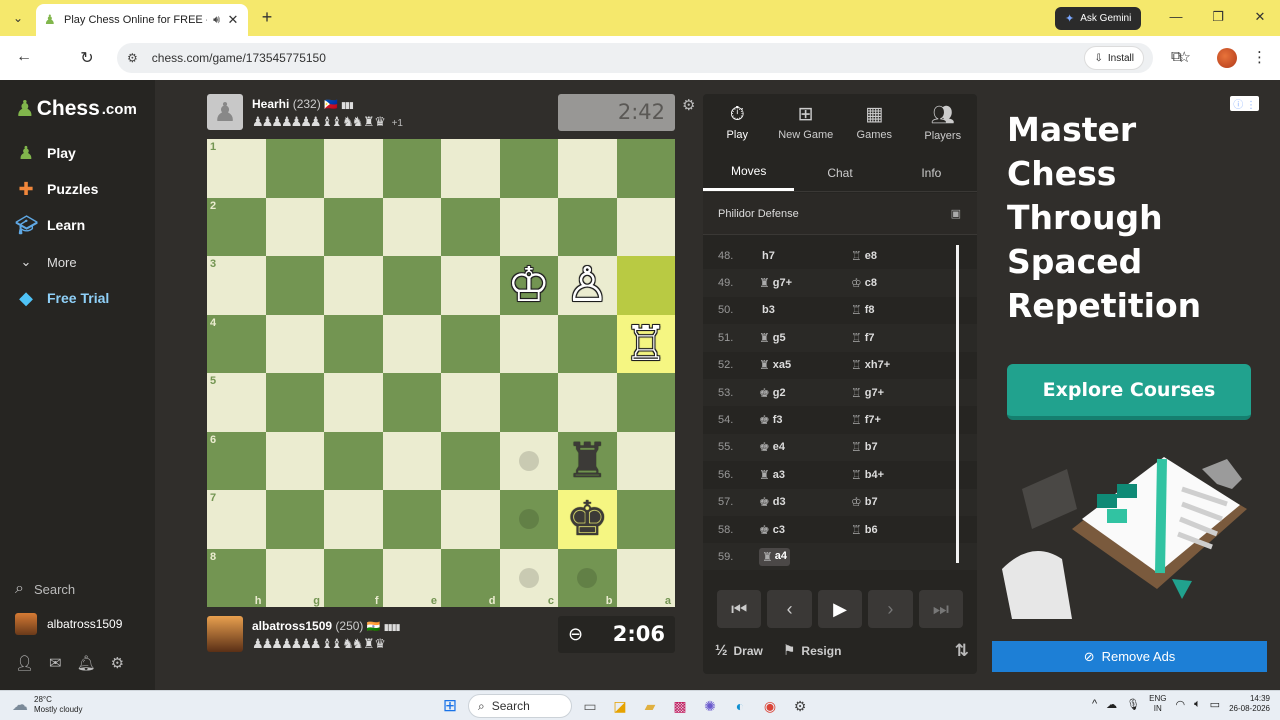 The image size is (1280, 720). I want to click on task-view-icon: ▭, so click(590, 706).